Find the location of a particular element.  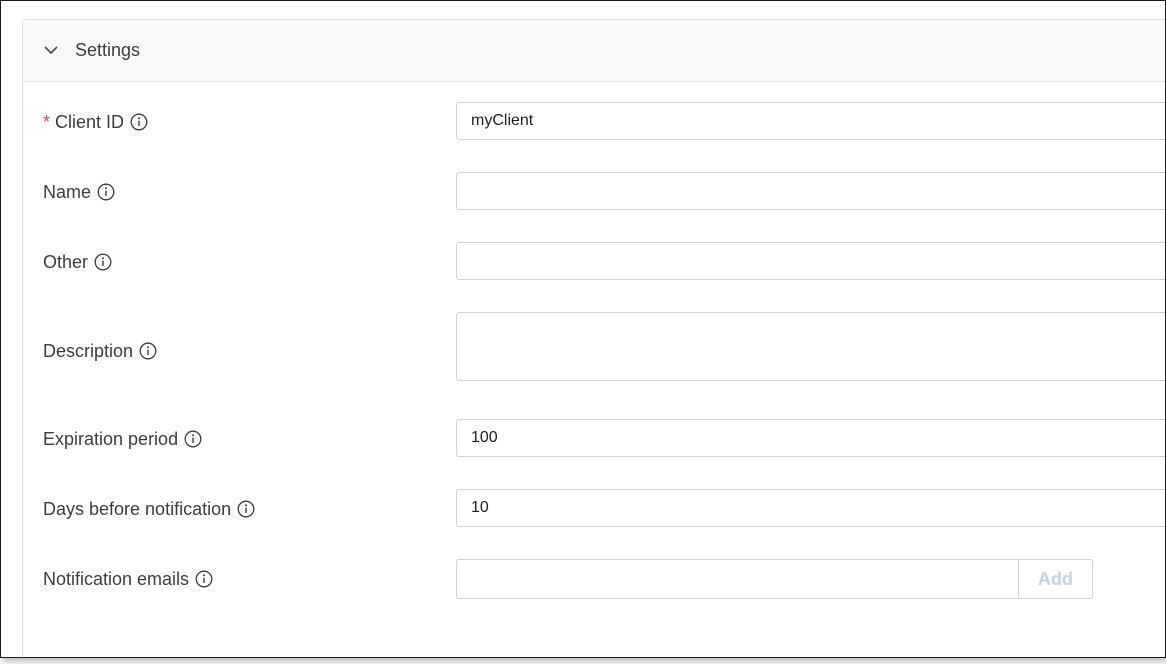

chevron-down-icon is located at coordinates (51, 50).